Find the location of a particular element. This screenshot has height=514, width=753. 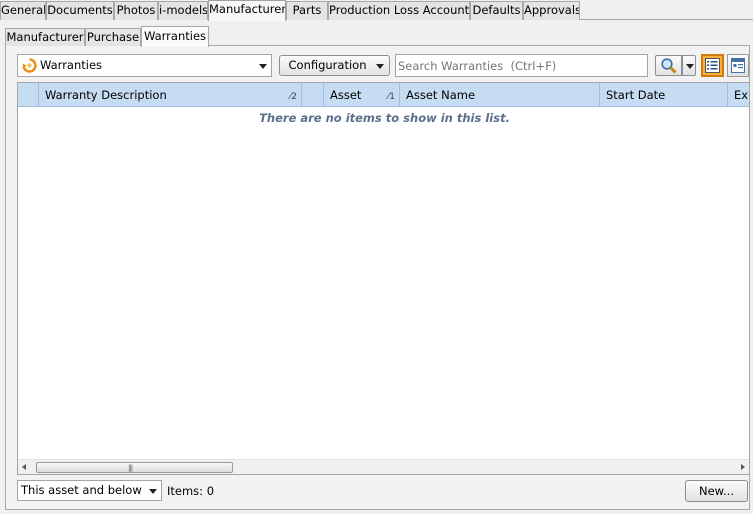

detail-view-icon is located at coordinates (738, 65).